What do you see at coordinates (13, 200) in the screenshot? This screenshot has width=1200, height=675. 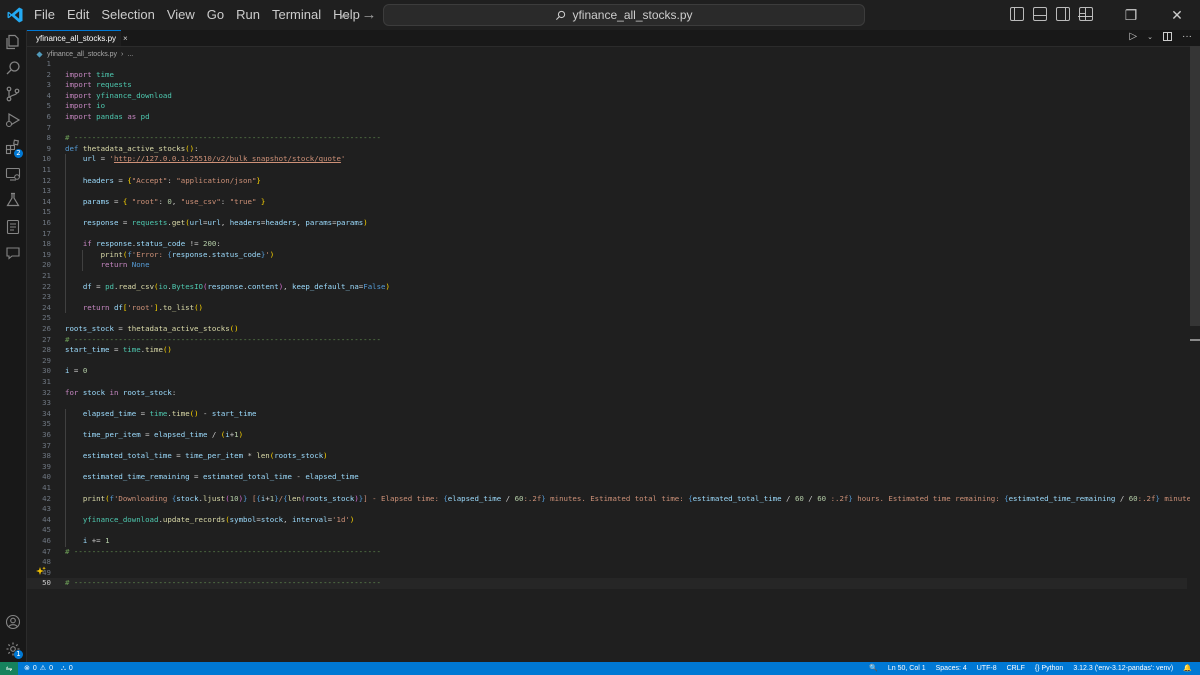 I see `testing-icon` at bounding box center [13, 200].